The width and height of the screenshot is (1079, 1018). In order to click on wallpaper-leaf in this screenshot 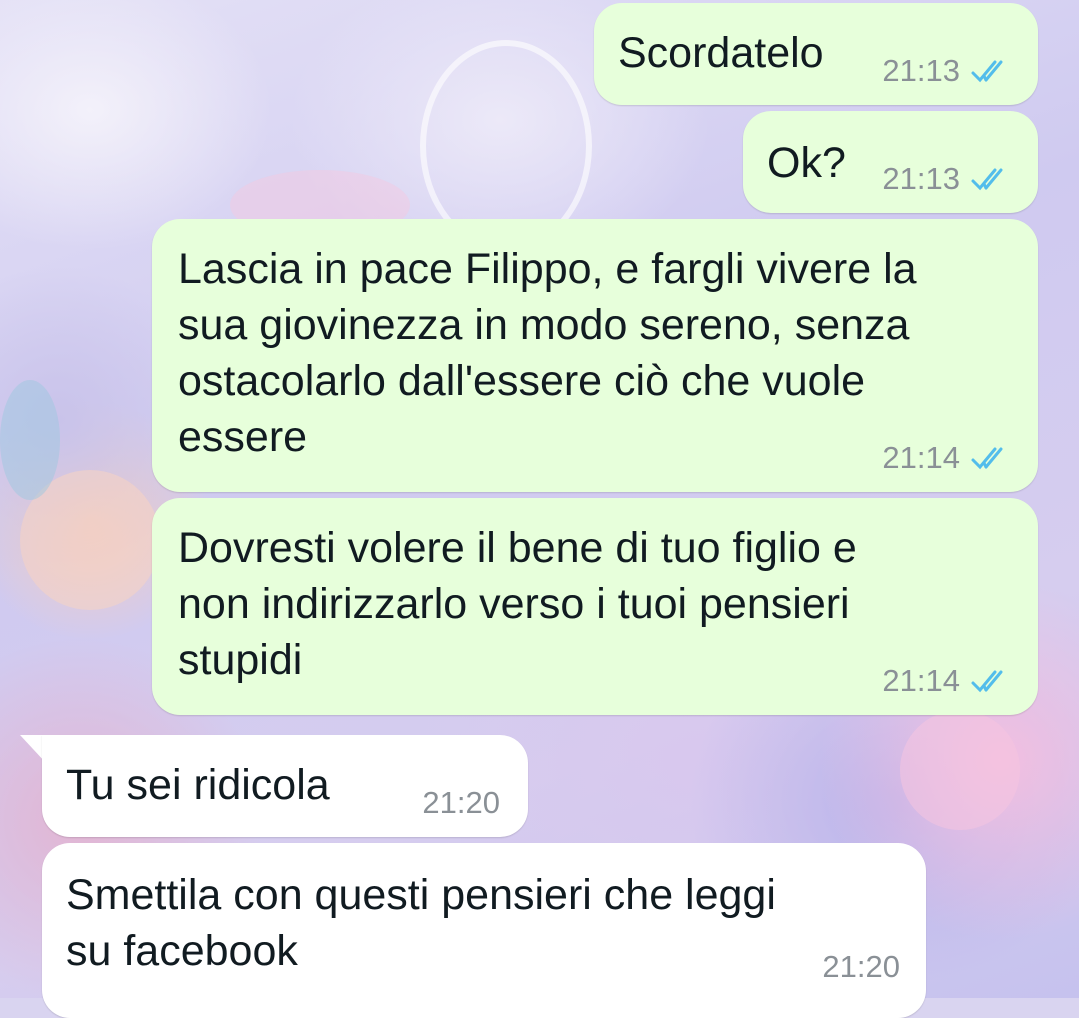, I will do `click(30, 440)`.